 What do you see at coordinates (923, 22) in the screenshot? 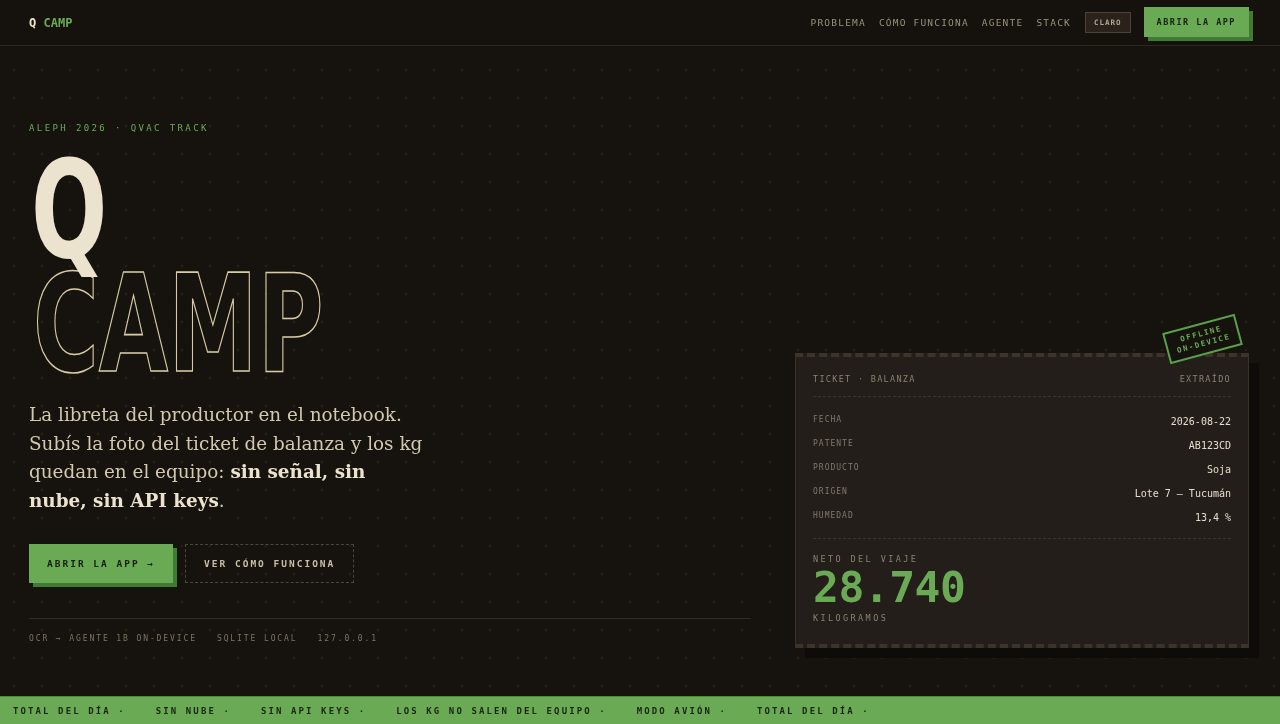
I see `nav-link: CÓMO FUNCIONA` at bounding box center [923, 22].